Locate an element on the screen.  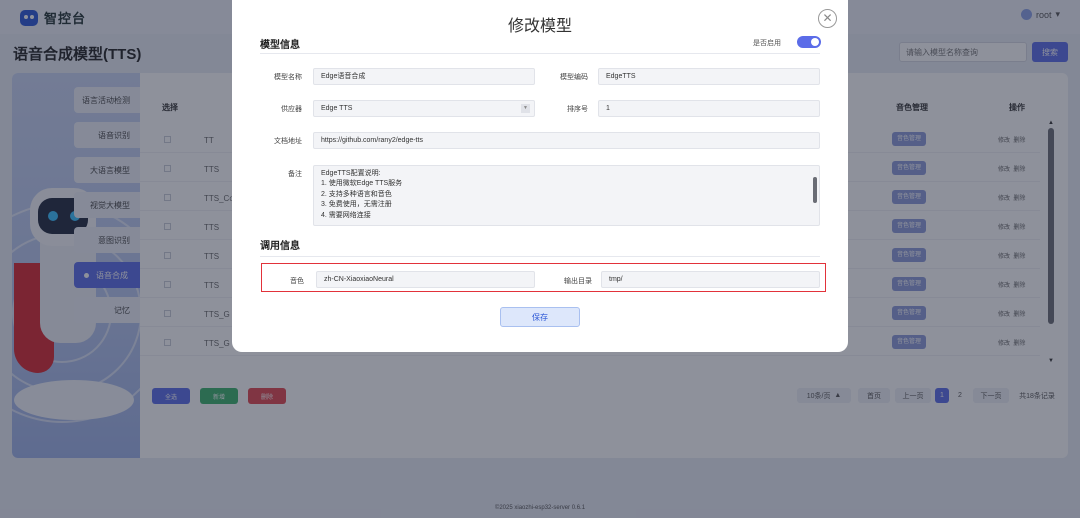
doc-url-field: https://github.com/rany2/edge-tts is located at coordinates (566, 140).